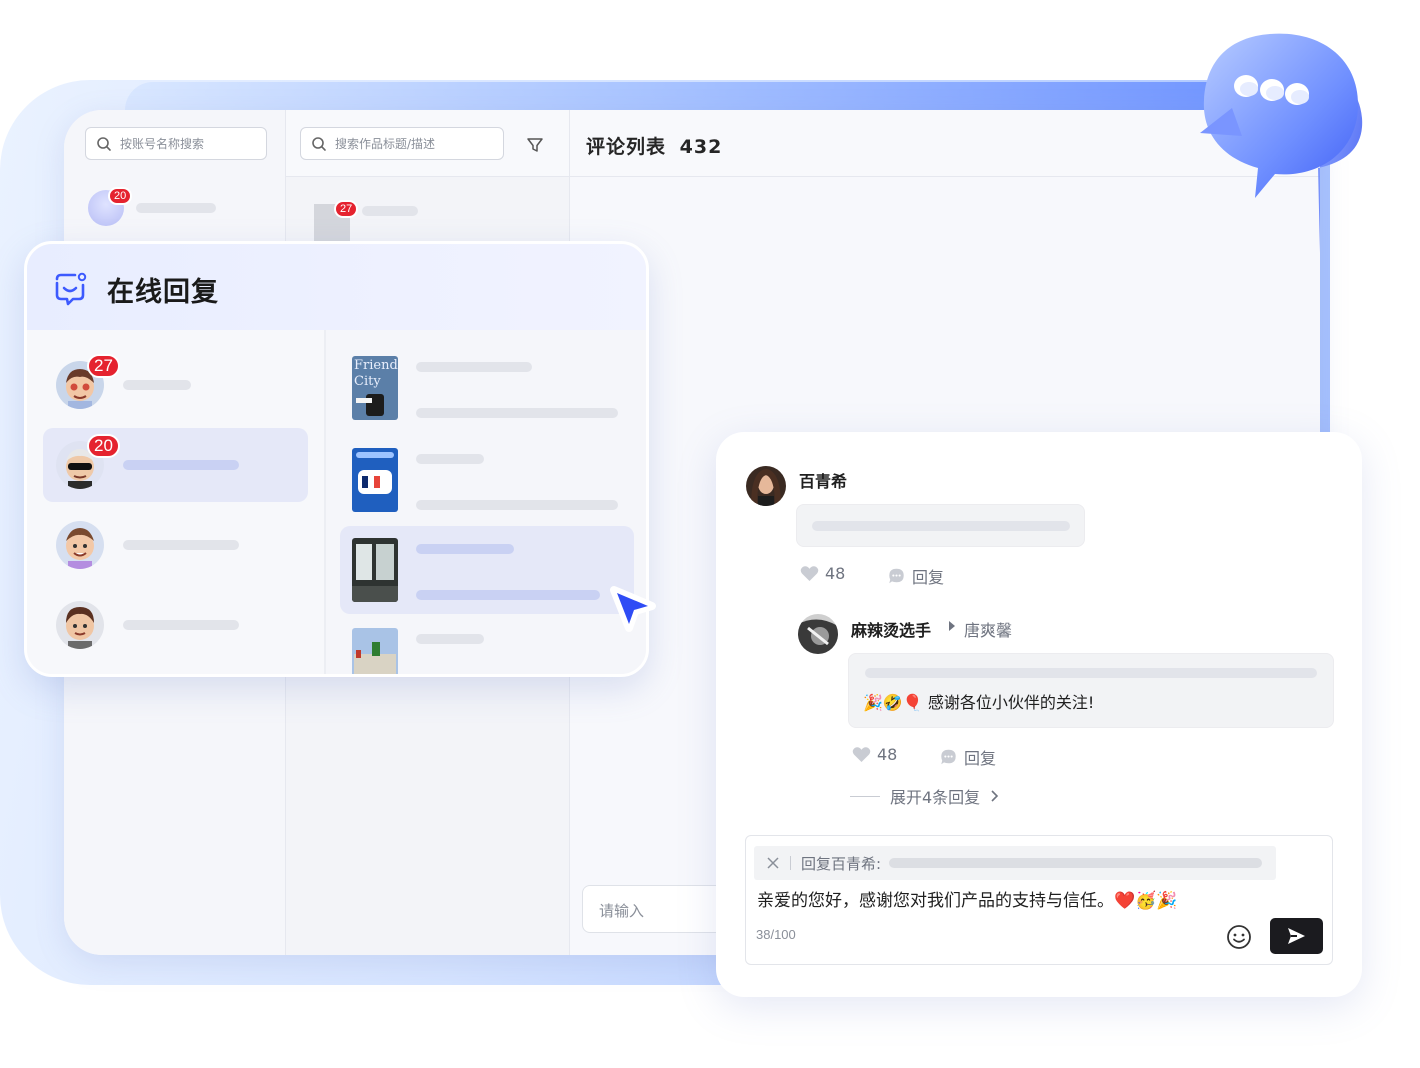 Image resolution: width=1420 pixels, height=1068 pixels. What do you see at coordinates (385, 144) in the screenshot?
I see `works-search-placeholder: 搜索作品标题/描述` at bounding box center [385, 144].